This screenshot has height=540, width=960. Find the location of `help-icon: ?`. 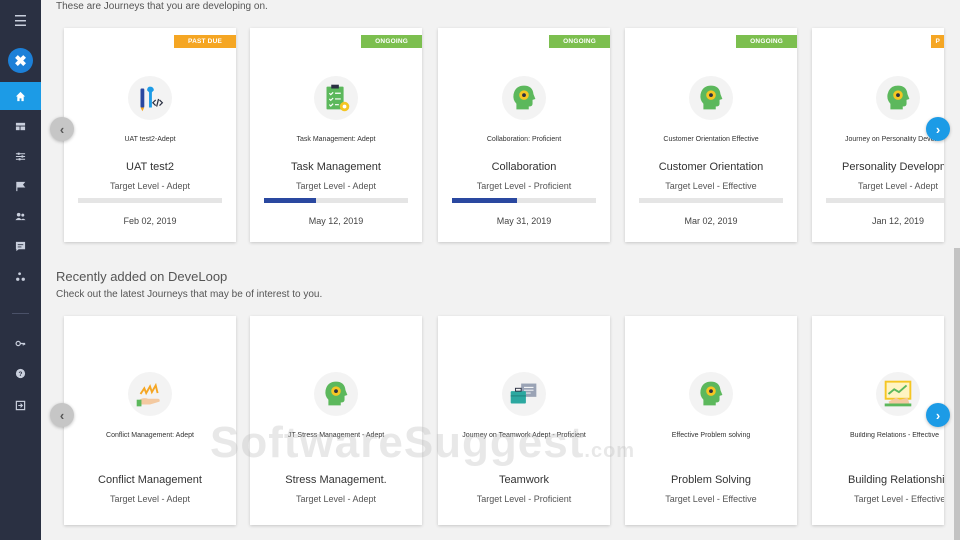

help-icon: ? is located at coordinates (20, 373).